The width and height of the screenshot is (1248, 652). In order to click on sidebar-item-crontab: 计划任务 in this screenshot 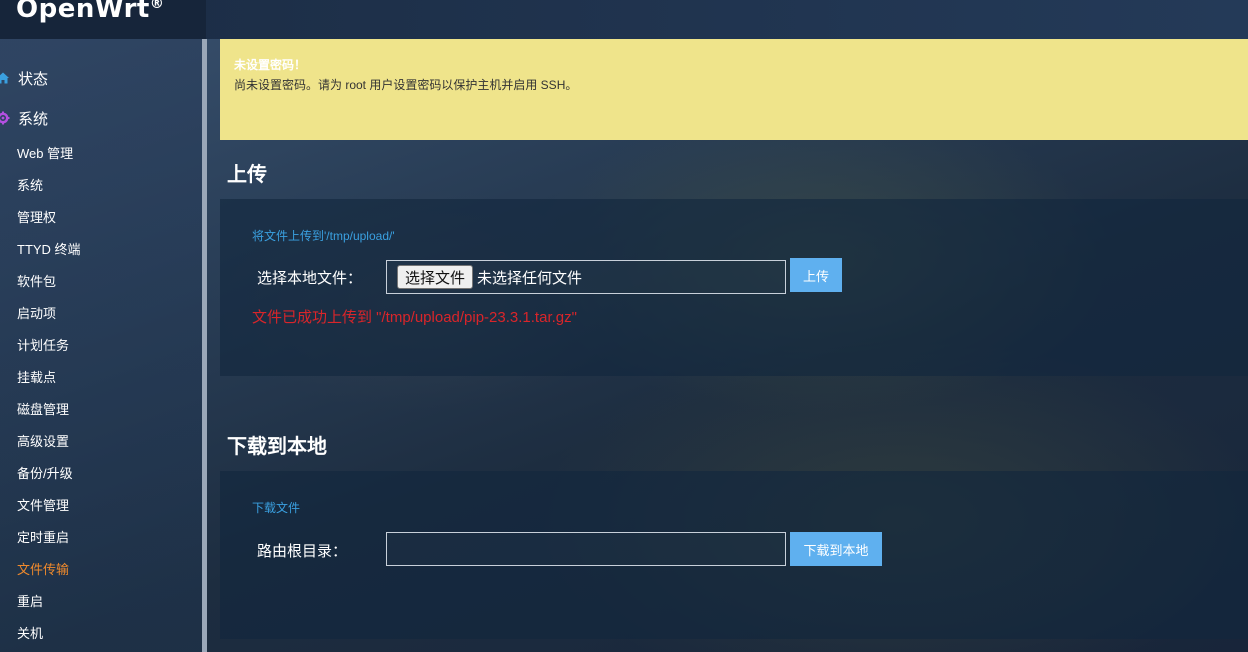, I will do `click(43, 346)`.